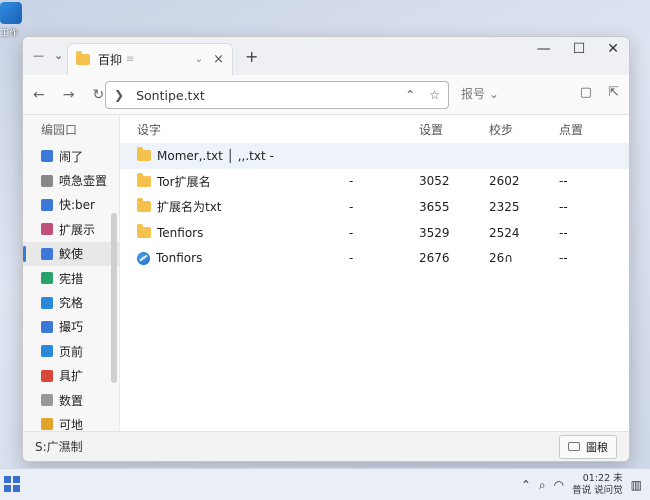 The width and height of the screenshot is (650, 500). What do you see at coordinates (180, 232) in the screenshot?
I see `file-name: Tenfiors` at bounding box center [180, 232].